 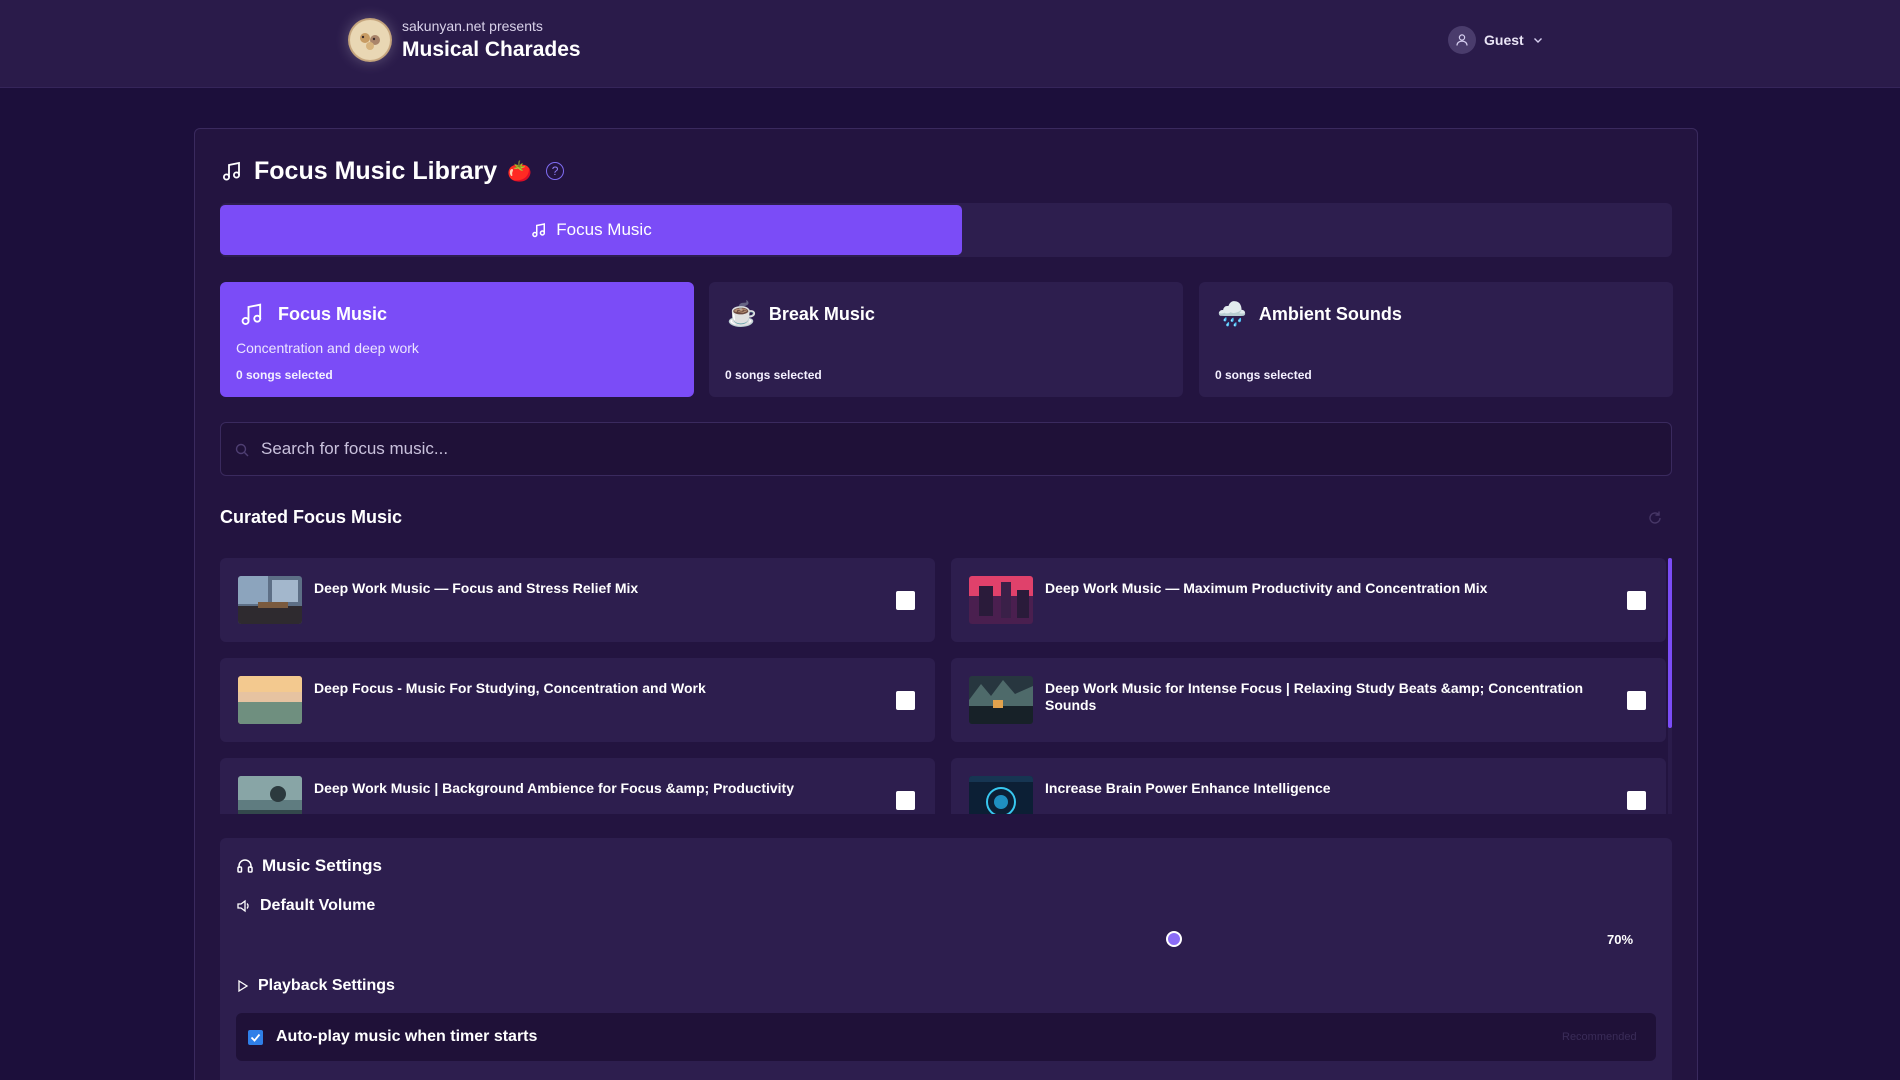 What do you see at coordinates (604, 229) in the screenshot?
I see `tab-label: Focus Music` at bounding box center [604, 229].